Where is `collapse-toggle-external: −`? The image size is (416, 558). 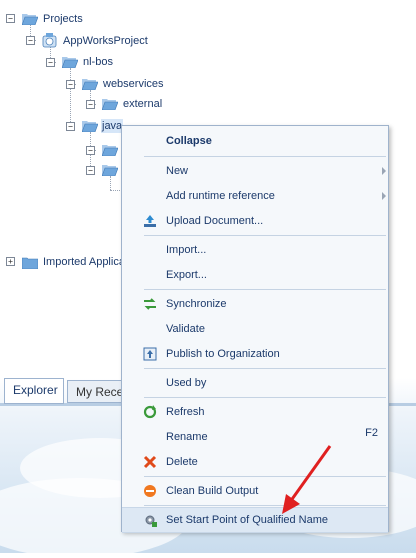
collapse-toggle-external: − is located at coordinates (90, 104).